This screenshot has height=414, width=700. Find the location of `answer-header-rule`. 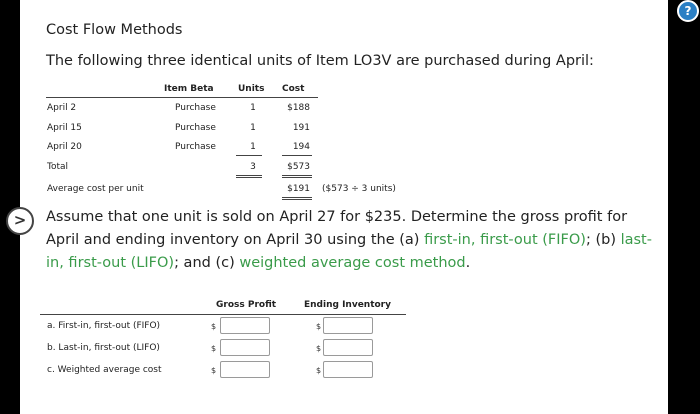

answer-header-rule is located at coordinates (223, 314).